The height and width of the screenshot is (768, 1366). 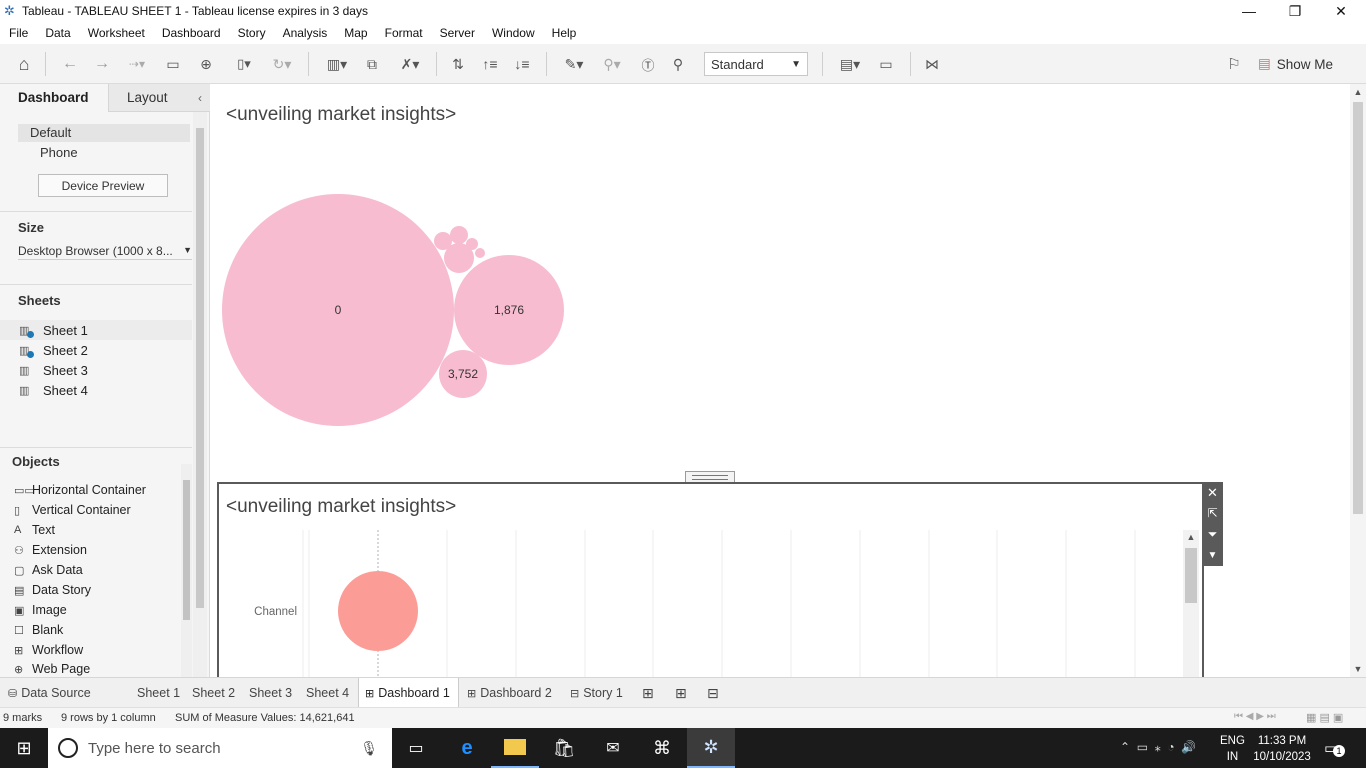 I want to click on canvas-scrollbar: ▲ ▼, so click(x=1358, y=380).